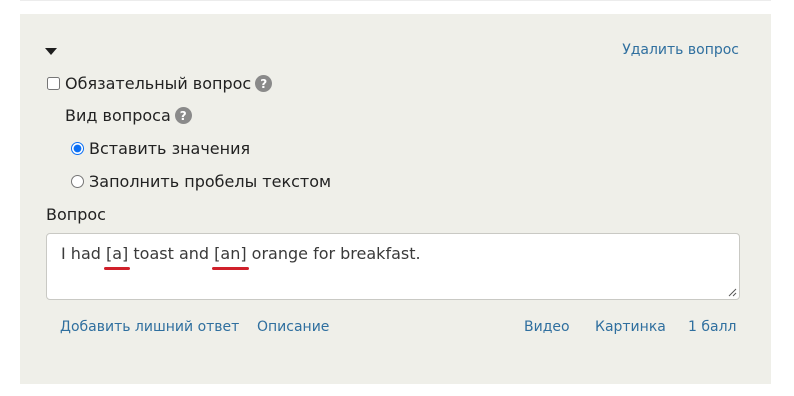  I want to click on top-divider, so click(395, 2).